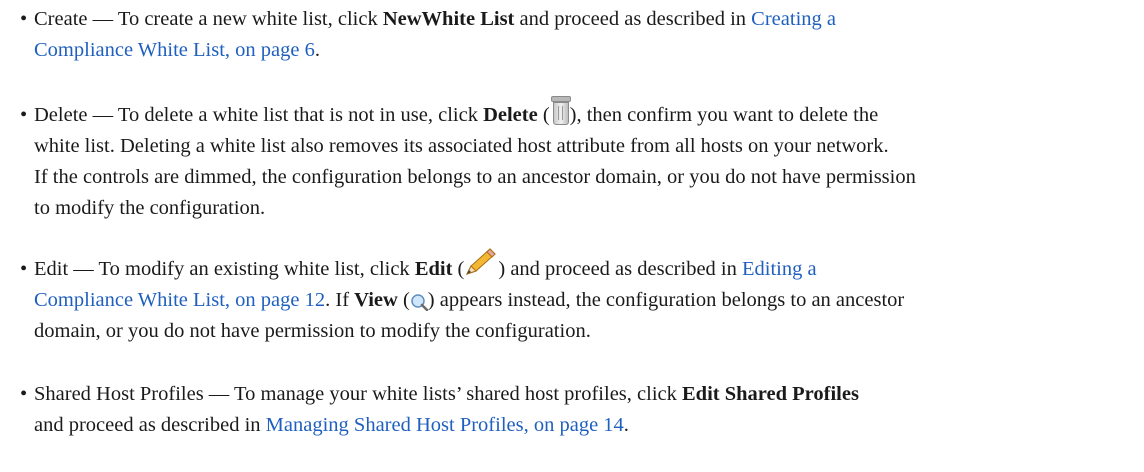 Image resolution: width=1144 pixels, height=472 pixels. What do you see at coordinates (481, 262) in the screenshot?
I see `pencil-icon` at bounding box center [481, 262].